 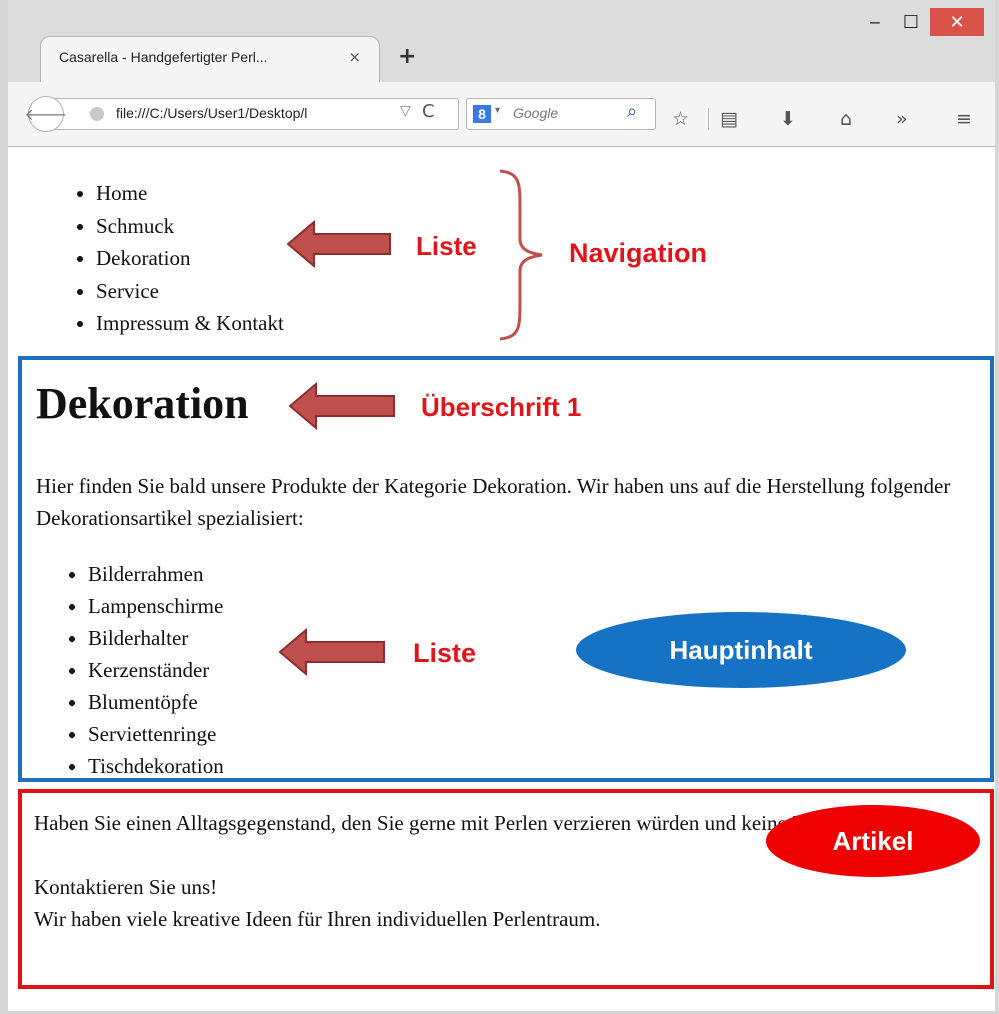 What do you see at coordinates (190, 291) in the screenshot?
I see `nav-item: Service` at bounding box center [190, 291].